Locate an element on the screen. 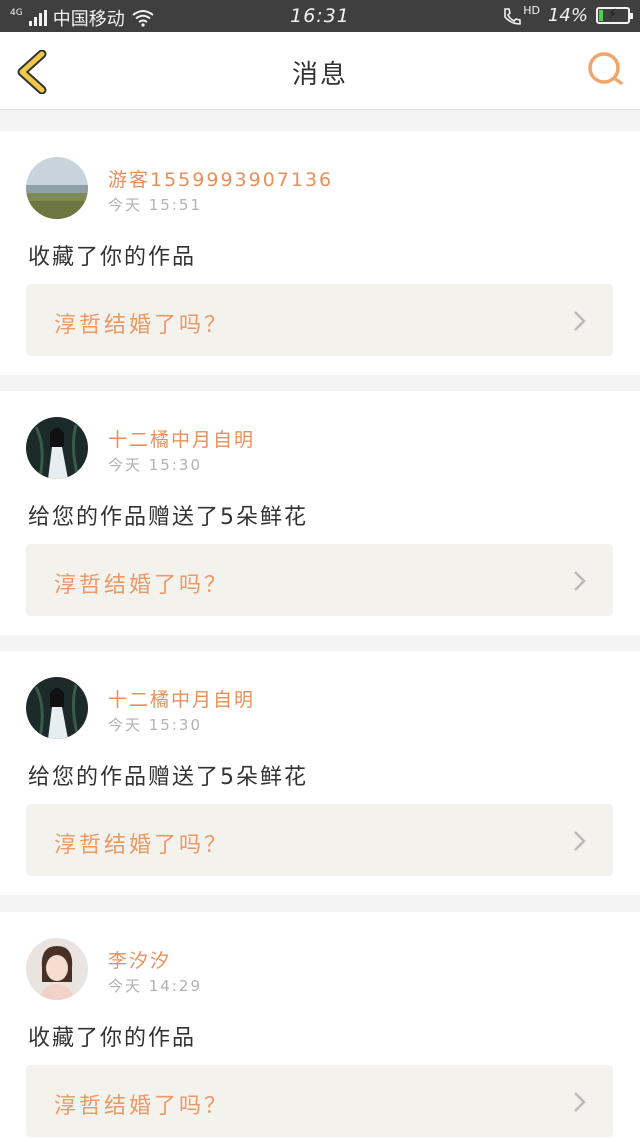 The image size is (640, 1138). hd-badge: HD is located at coordinates (531, 10).